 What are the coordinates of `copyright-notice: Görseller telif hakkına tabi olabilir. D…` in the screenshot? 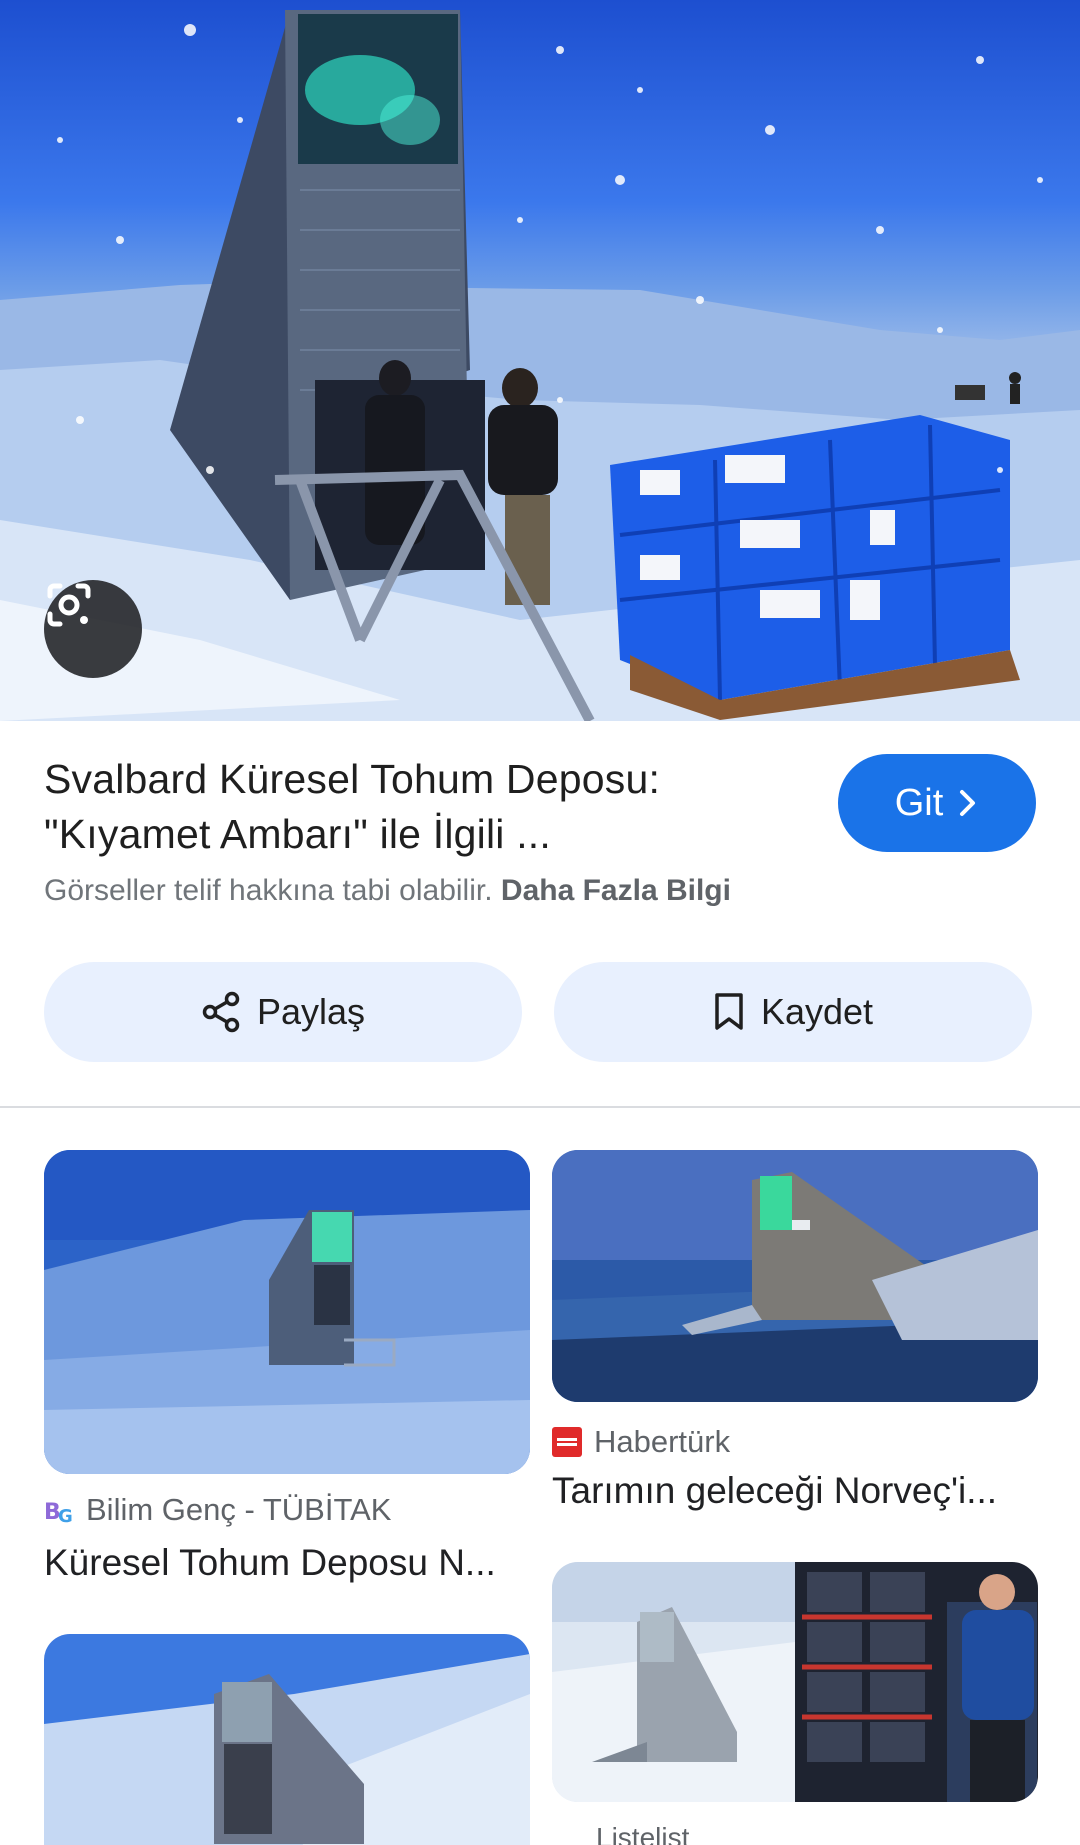 It's located at (387, 891).